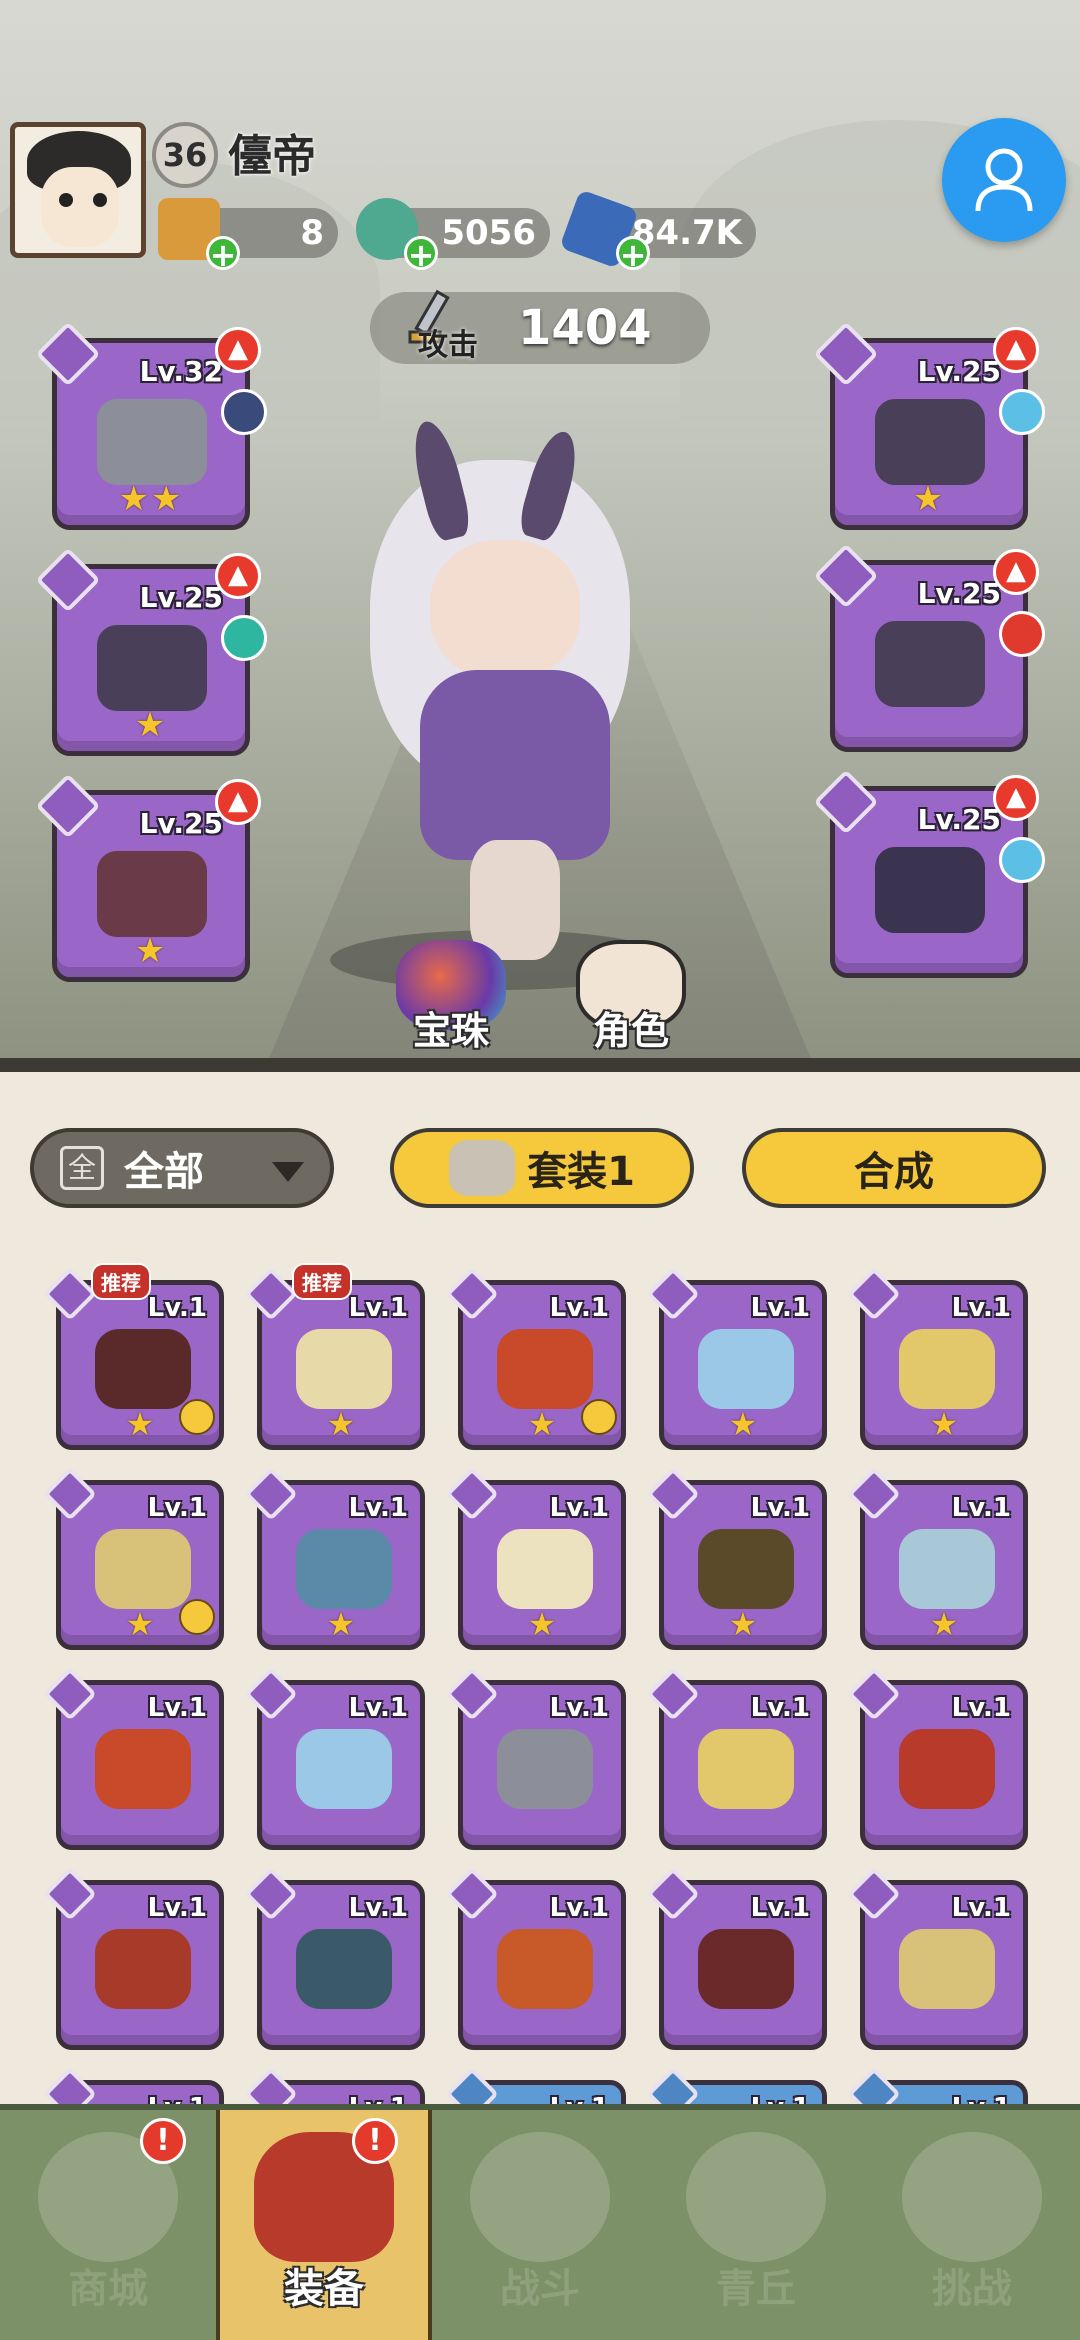 The image size is (1080, 2340). Describe the element at coordinates (223, 253) in the screenshot. I see `add-scroll-icon: +` at that location.